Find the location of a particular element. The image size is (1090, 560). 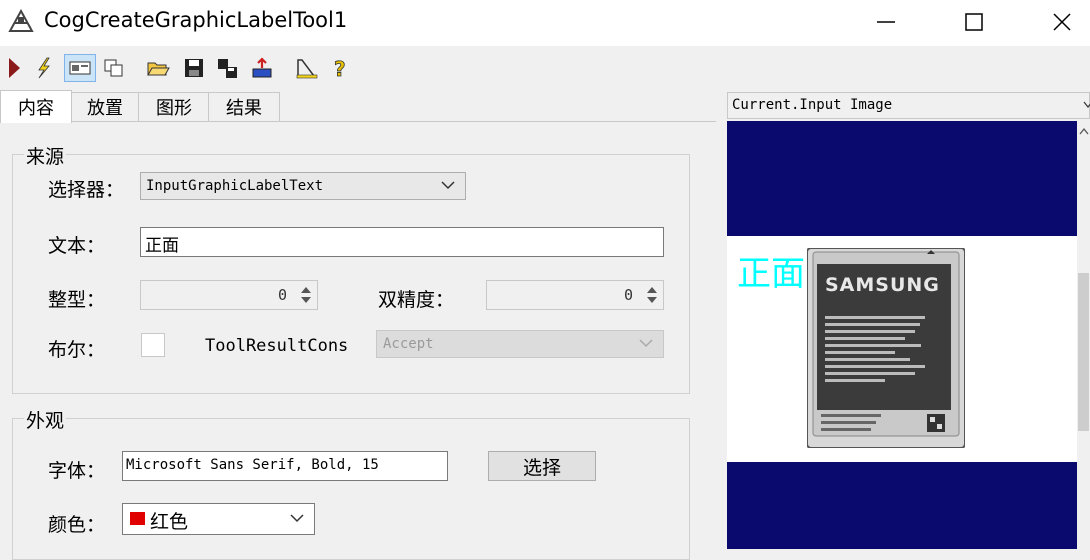

image-tool-icon is located at coordinates (307, 69).